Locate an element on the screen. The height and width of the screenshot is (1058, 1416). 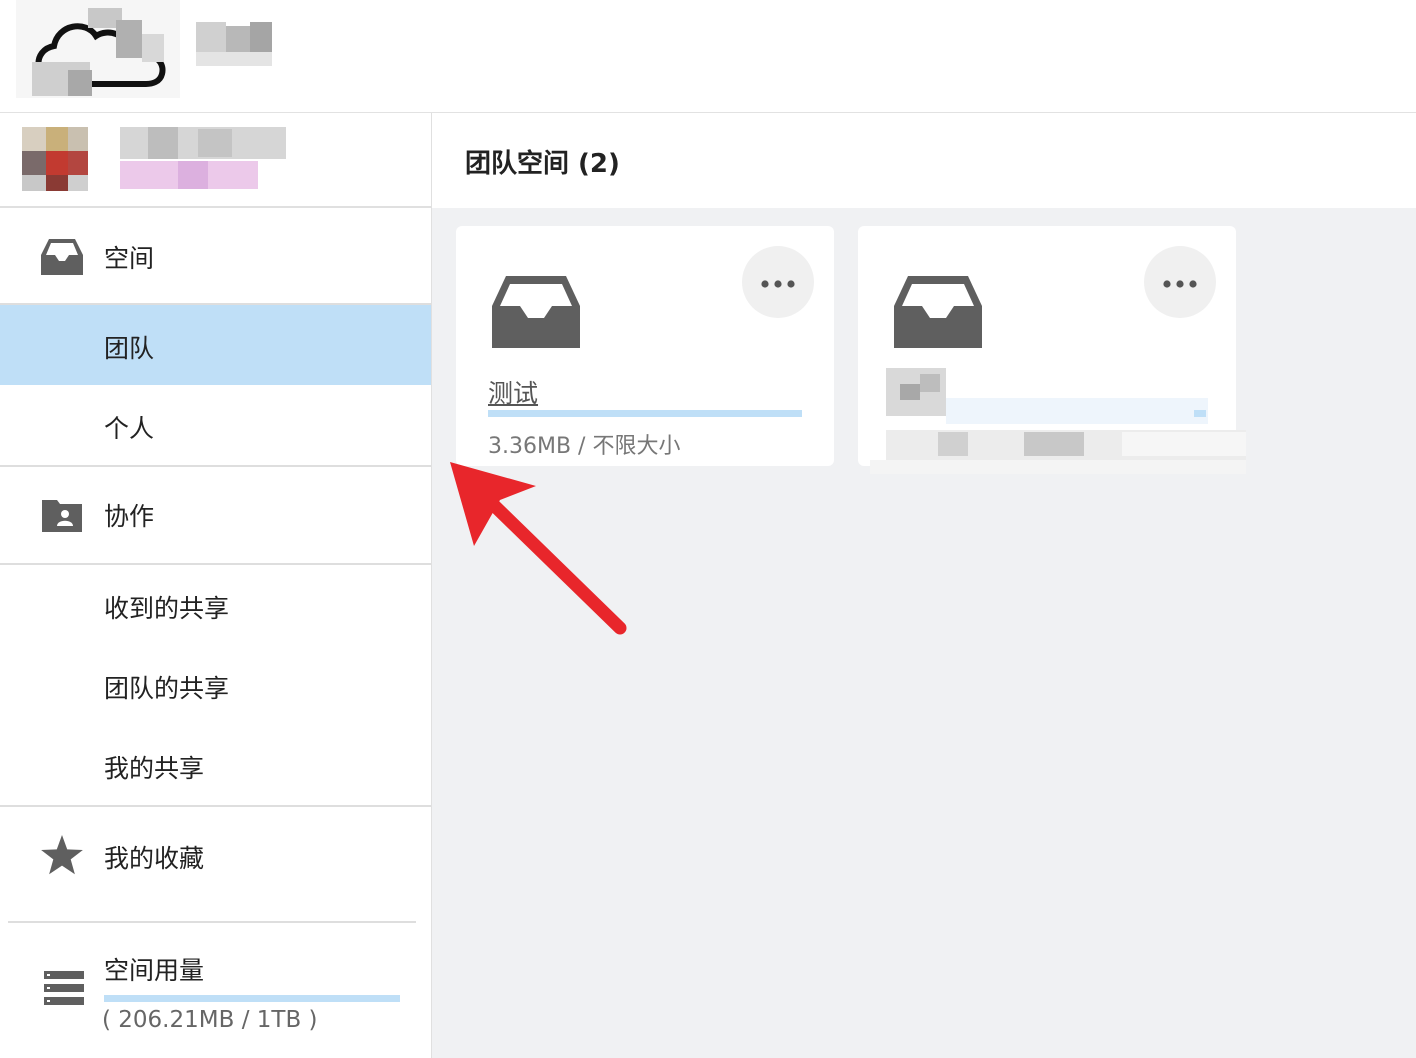
storage-usage: 空间用量 ( 206.21MB / 1TB ) is located at coordinates (215, 989).